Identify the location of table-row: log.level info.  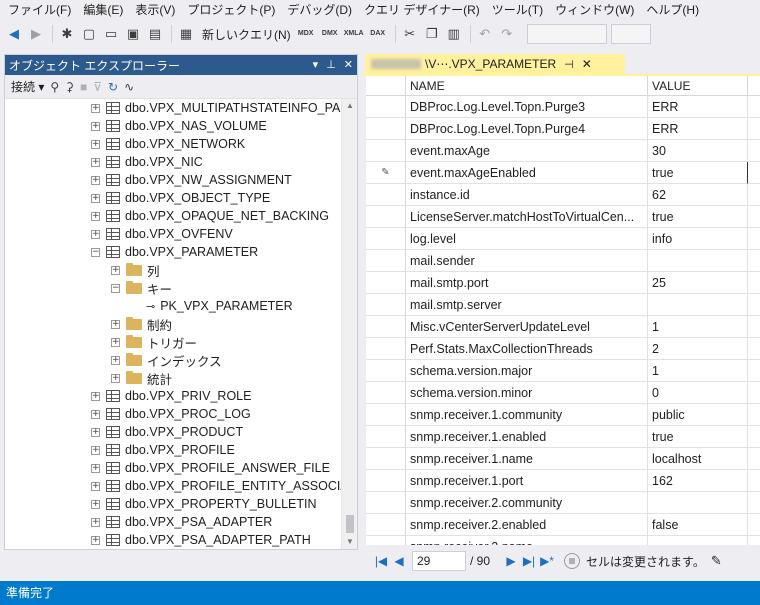
(563, 239).